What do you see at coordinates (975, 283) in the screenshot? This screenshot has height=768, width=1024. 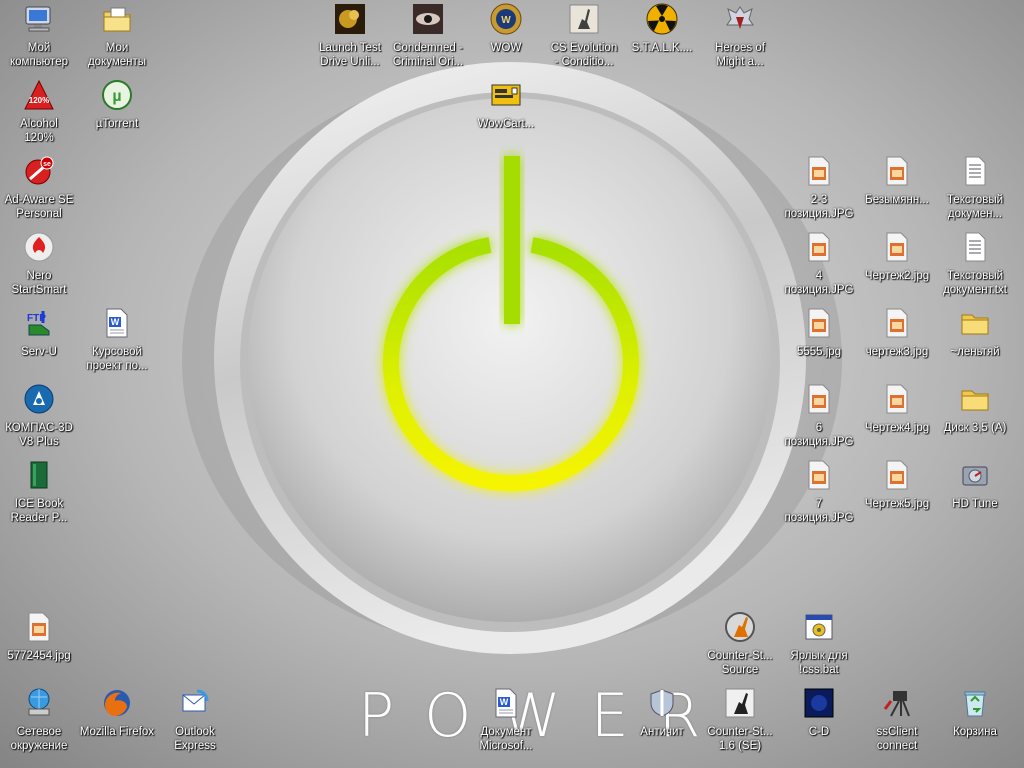 I see `icon-label: Текстовый документ.txt` at bounding box center [975, 283].